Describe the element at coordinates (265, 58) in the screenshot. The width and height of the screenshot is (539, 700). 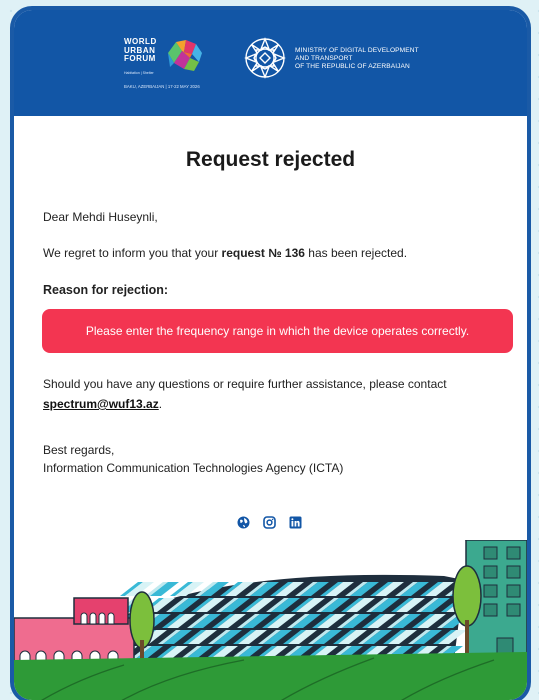
I see `ministry-emblem-icon` at that location.